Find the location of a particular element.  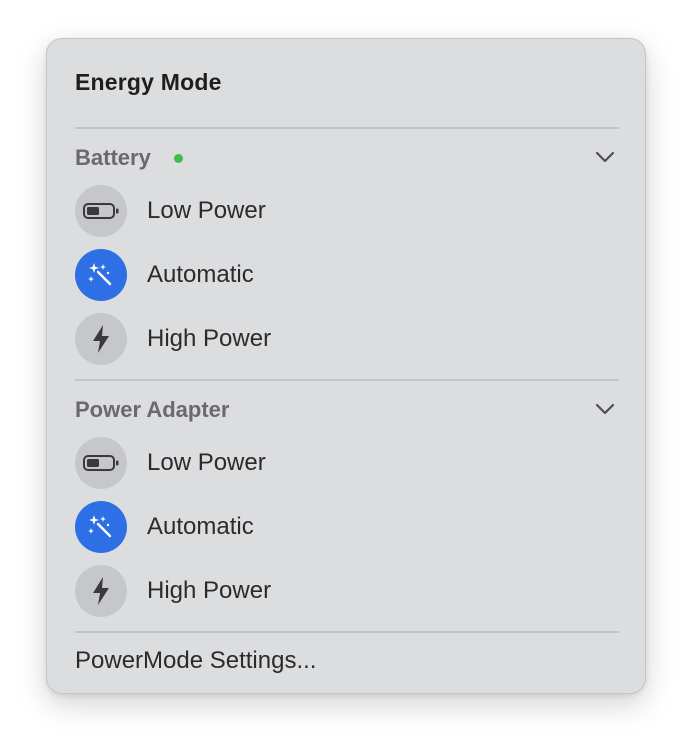

section-header-power-adapter: Power Adapter is located at coordinates (347, 410).